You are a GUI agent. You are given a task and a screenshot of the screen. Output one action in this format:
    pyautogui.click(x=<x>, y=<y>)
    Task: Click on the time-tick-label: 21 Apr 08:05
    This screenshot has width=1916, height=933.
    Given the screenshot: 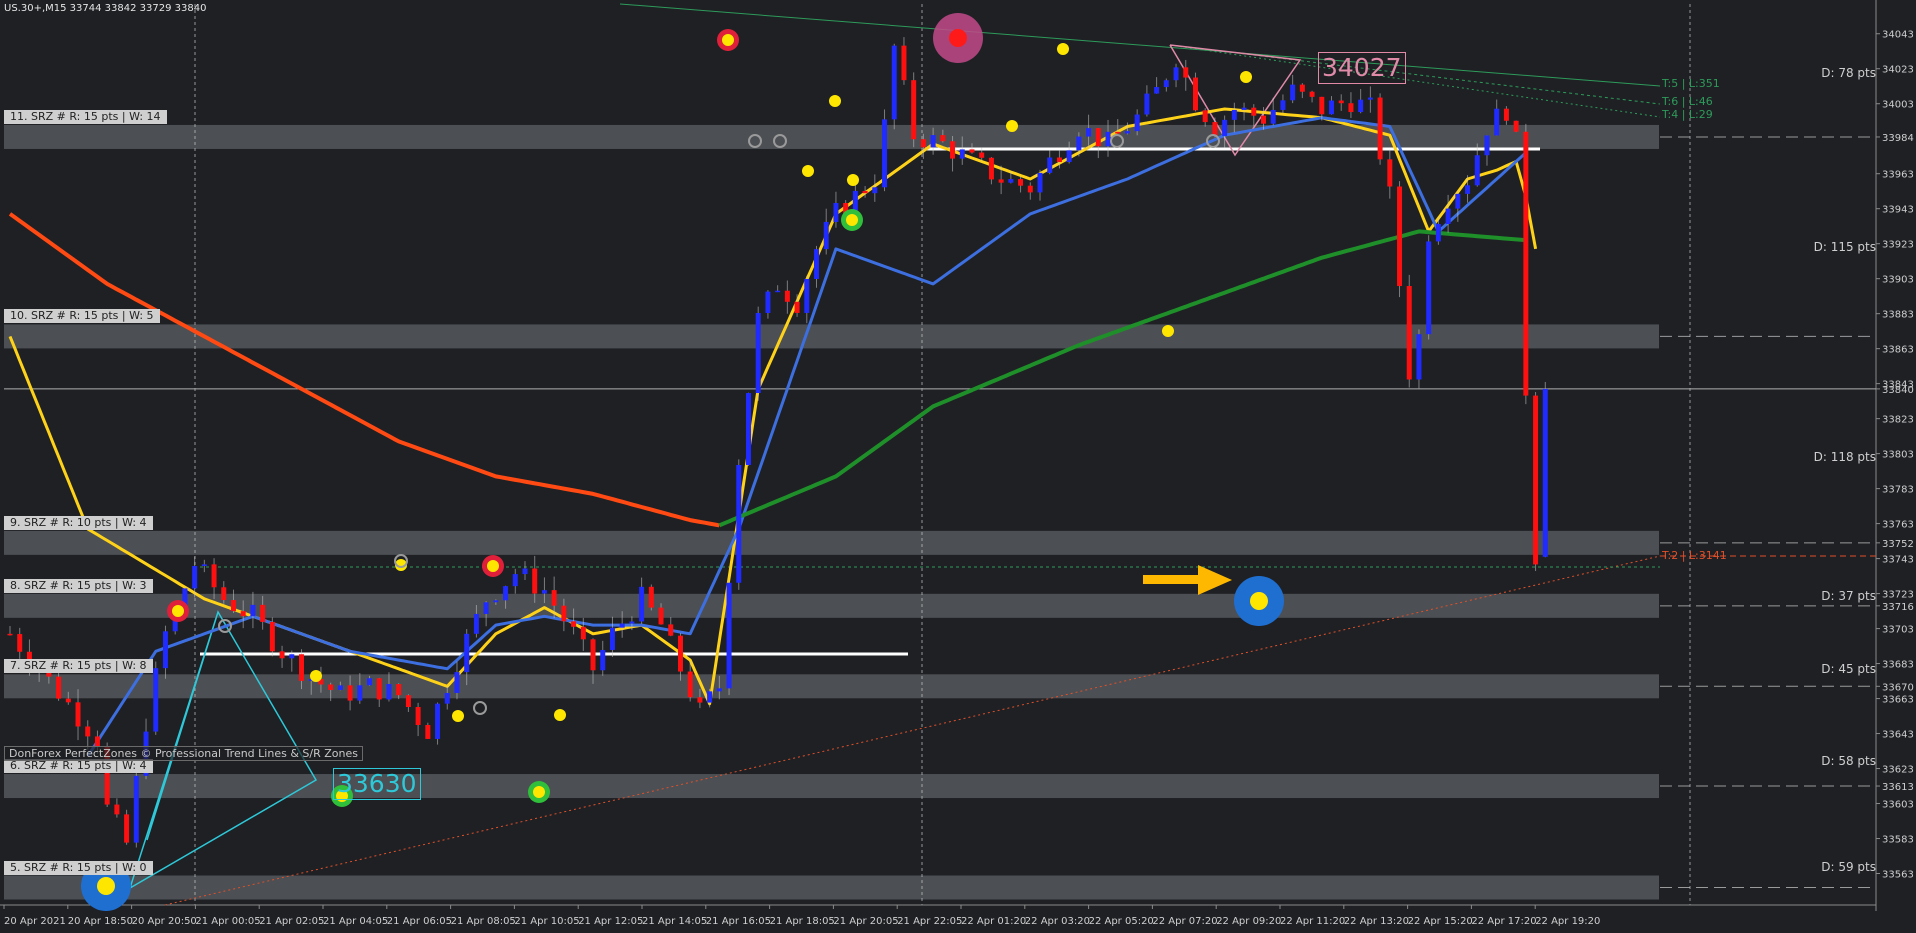 What is the action you would take?
    pyautogui.click(x=483, y=921)
    